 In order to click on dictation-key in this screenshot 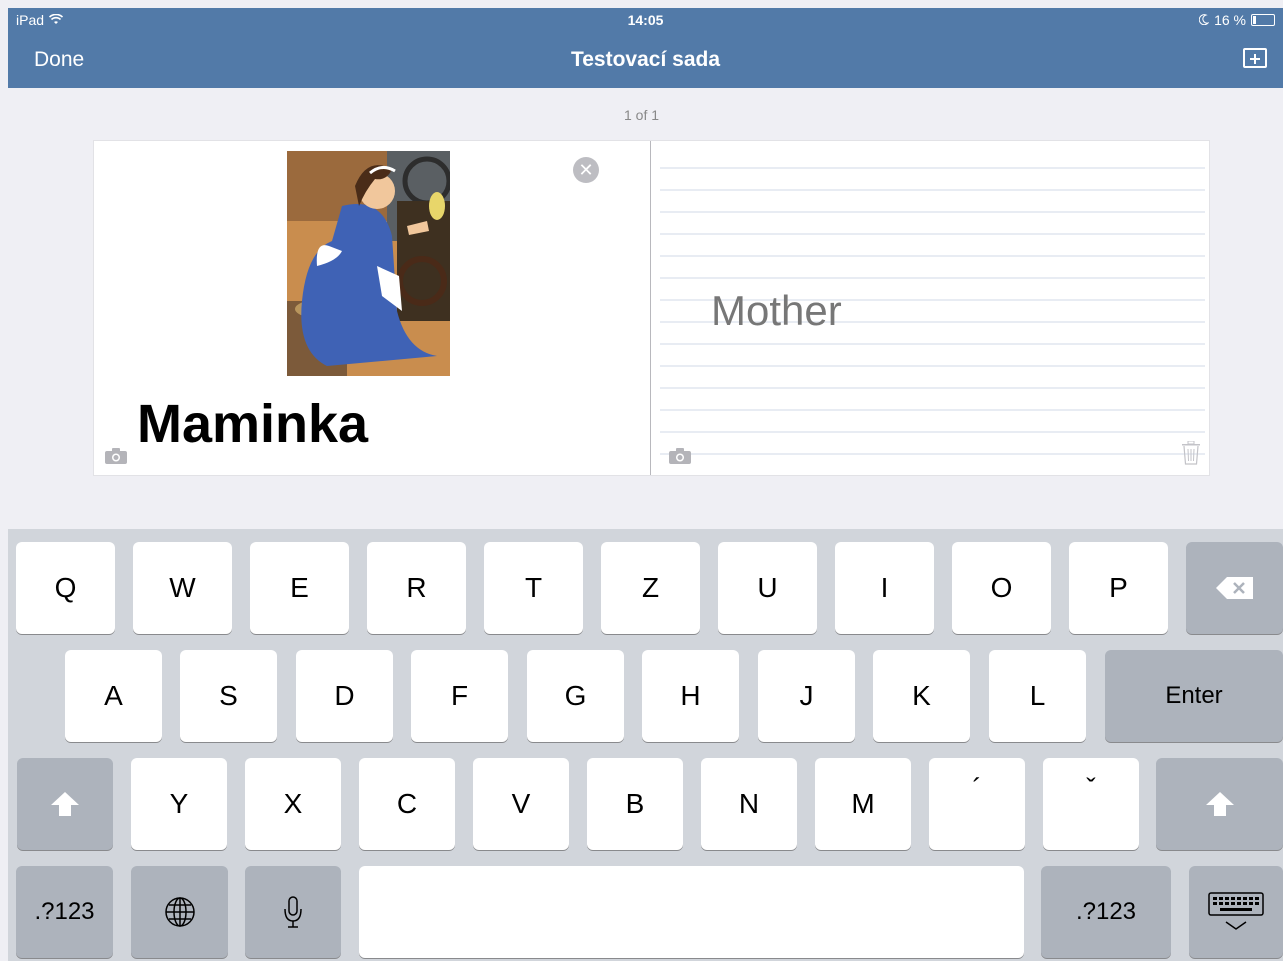, I will do `click(293, 912)`.